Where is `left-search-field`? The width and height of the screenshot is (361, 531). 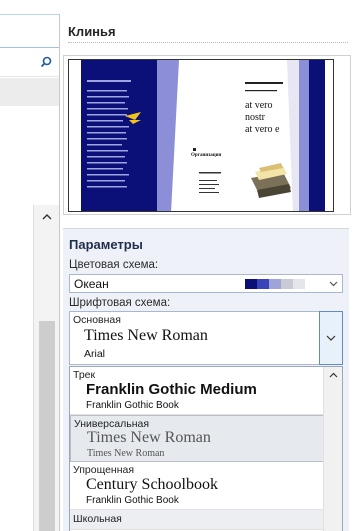 left-search-field is located at coordinates (29, 62).